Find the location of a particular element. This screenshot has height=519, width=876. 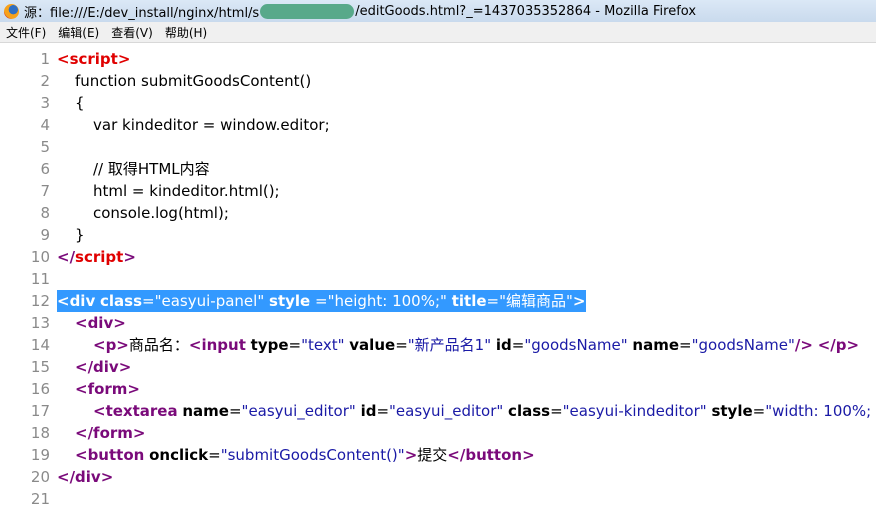

self-close: /> is located at coordinates (803, 345).